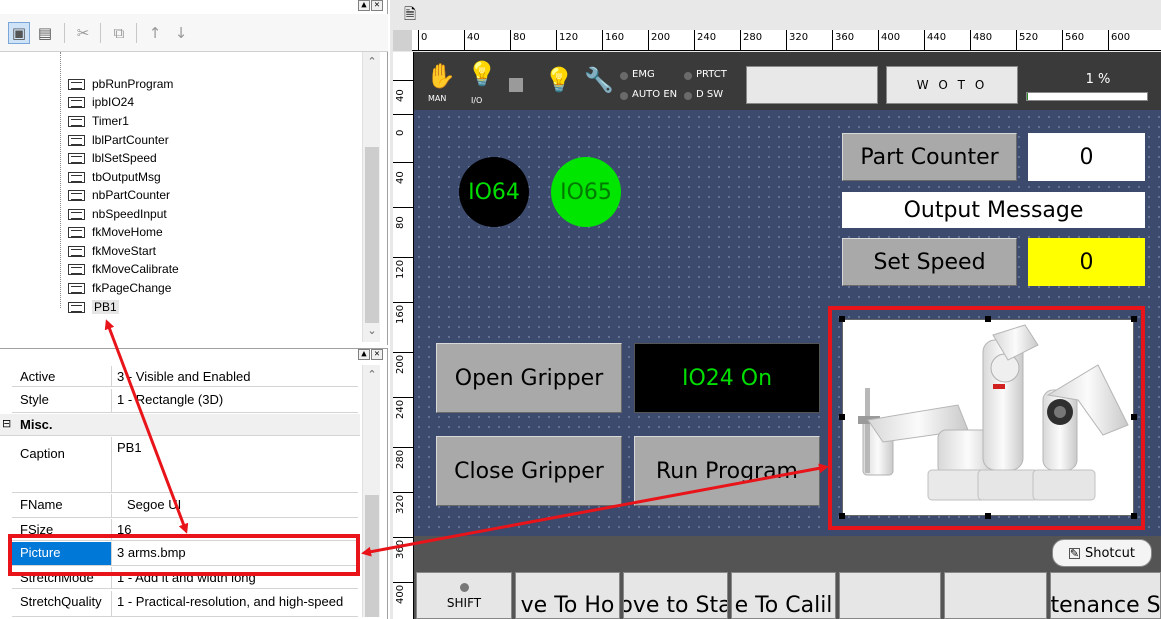 This screenshot has height=619, width=1161. I want to click on mode-button, so click(812, 85).